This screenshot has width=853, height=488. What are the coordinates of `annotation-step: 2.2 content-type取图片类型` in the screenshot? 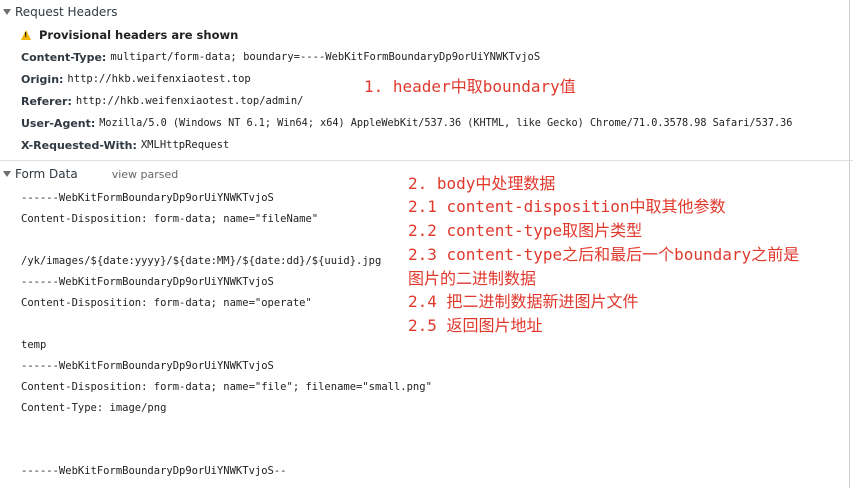 It's located at (525, 230).